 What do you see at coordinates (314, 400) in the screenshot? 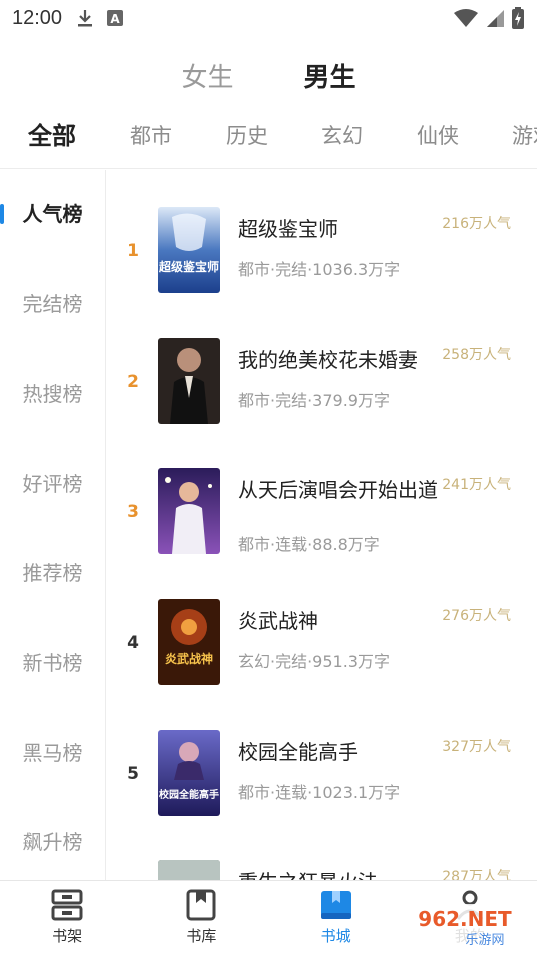
I see `book-meta: 都市·完结·379.9万字` at bounding box center [314, 400].